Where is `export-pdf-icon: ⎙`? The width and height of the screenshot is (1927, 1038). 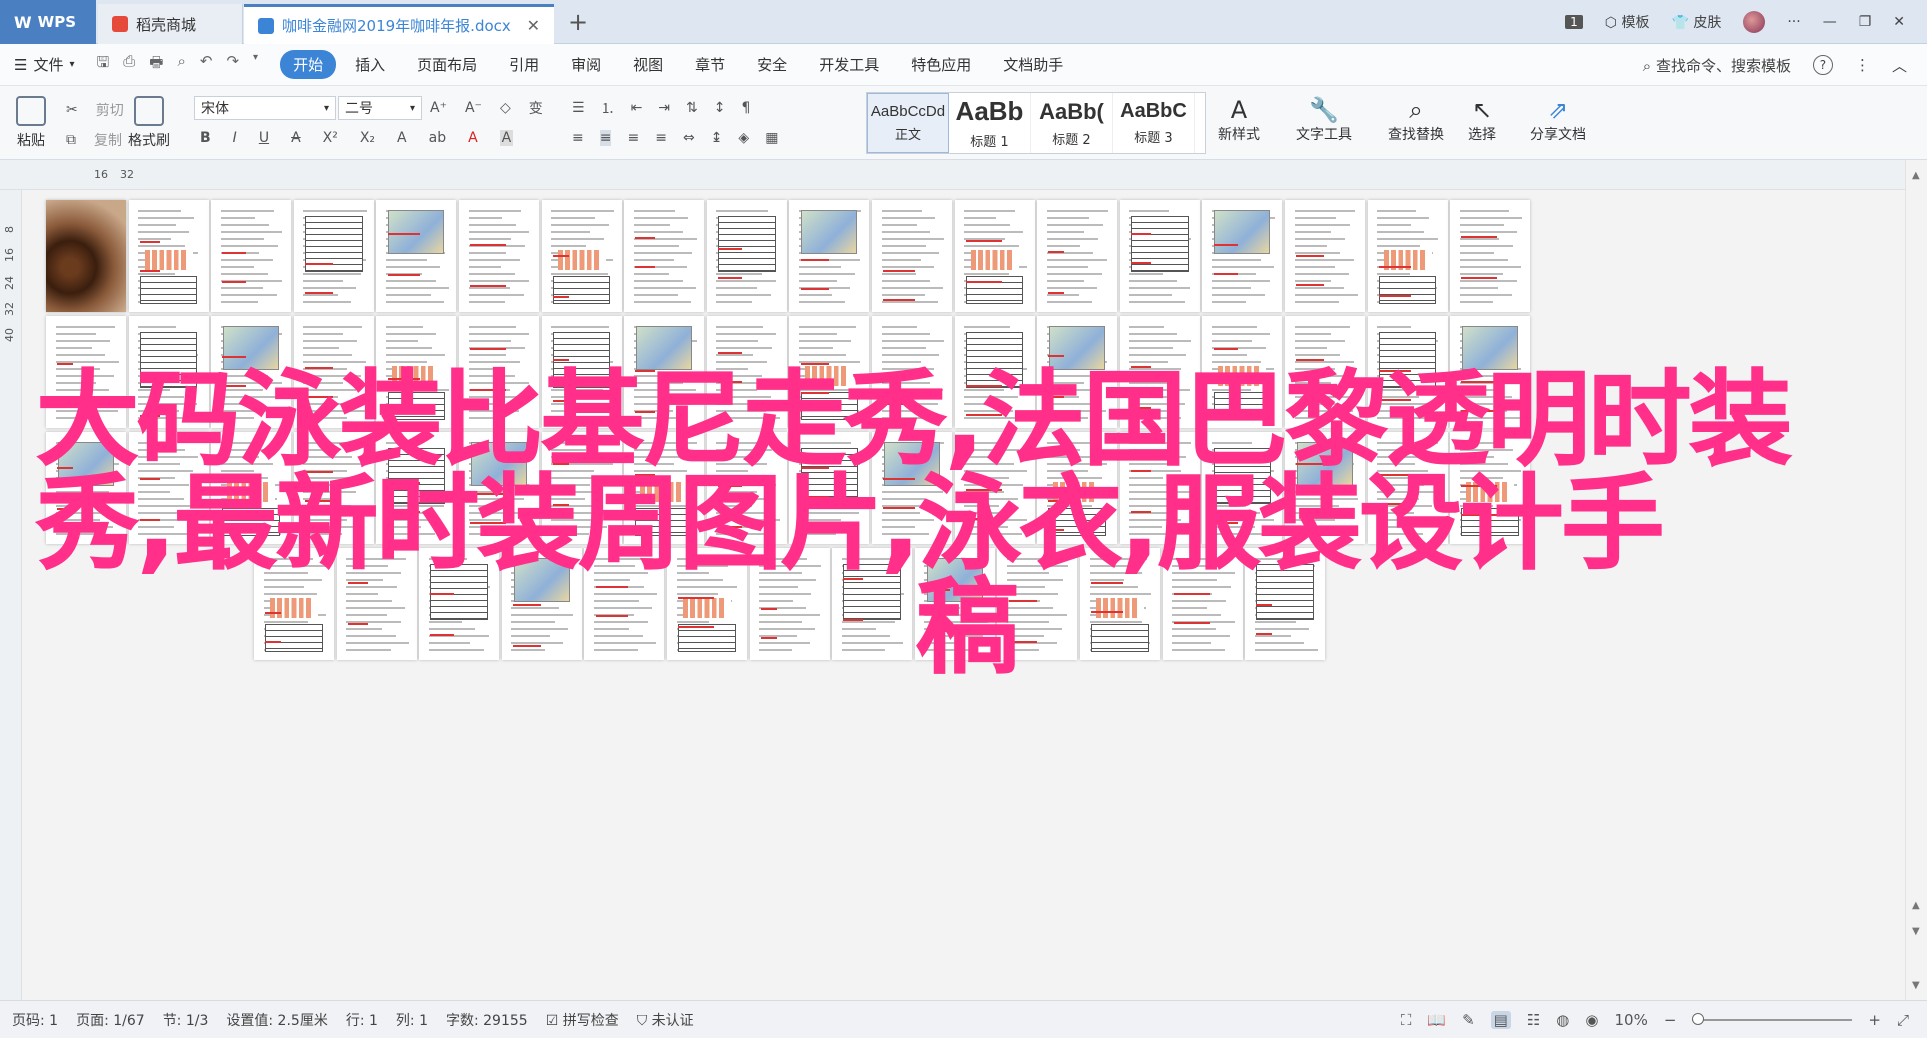 export-pdf-icon: ⎙ is located at coordinates (129, 64).